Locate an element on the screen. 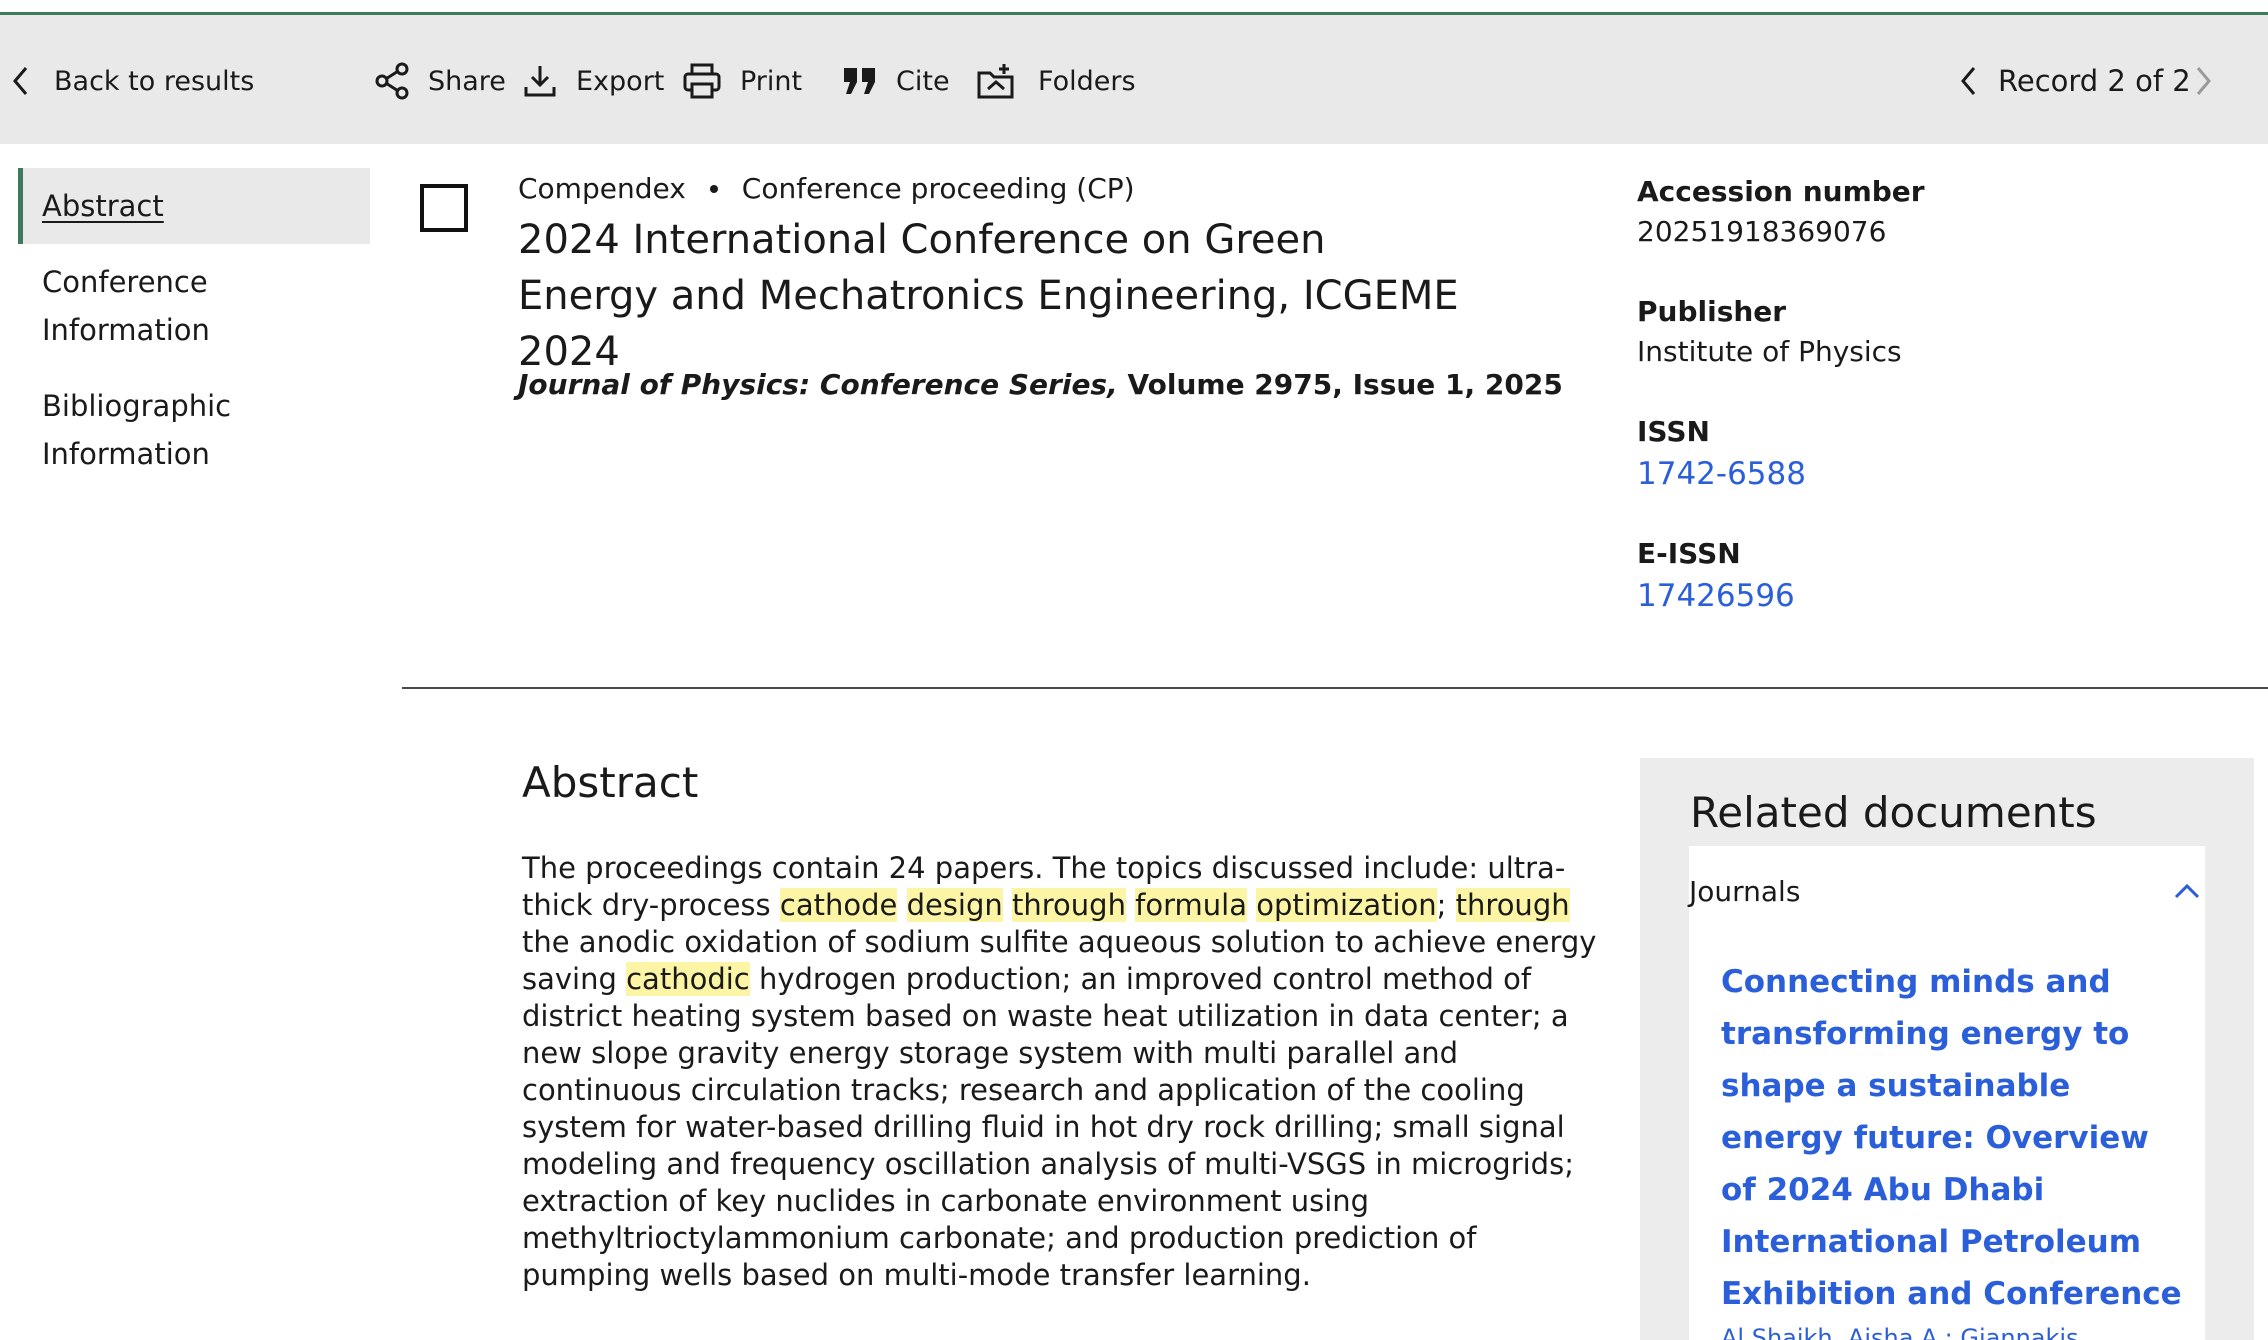 Image resolution: width=2268 pixels, height=1340 pixels. back-to-results-button: Back to results is located at coordinates (132, 81).